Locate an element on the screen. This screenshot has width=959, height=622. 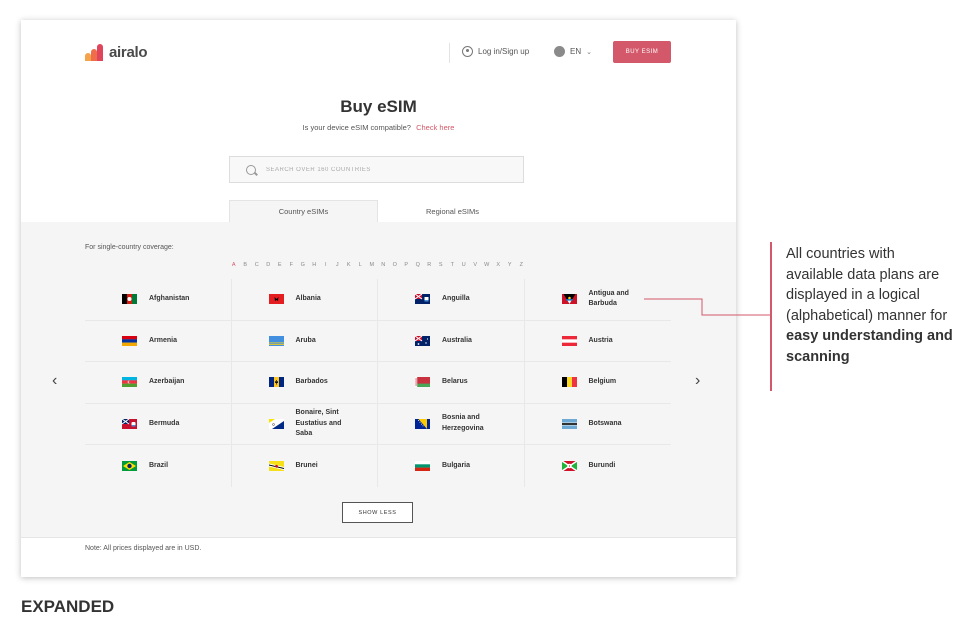
afghanistan-flag-icon is located at coordinates (129, 299).